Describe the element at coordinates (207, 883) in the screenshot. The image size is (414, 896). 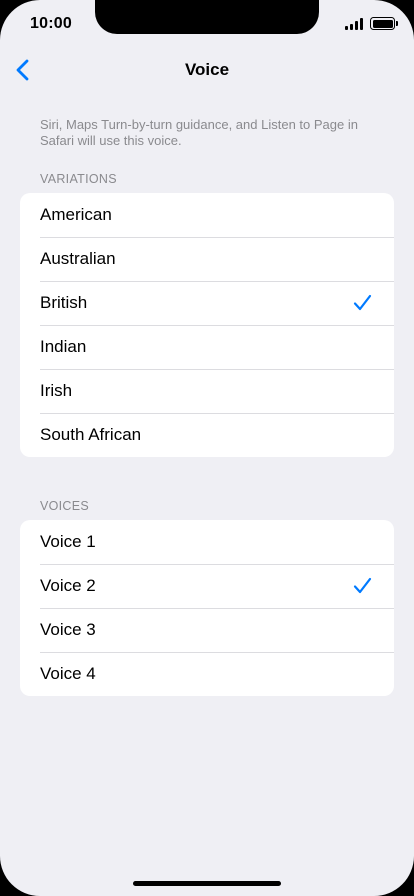
I see `home-indicator` at that location.